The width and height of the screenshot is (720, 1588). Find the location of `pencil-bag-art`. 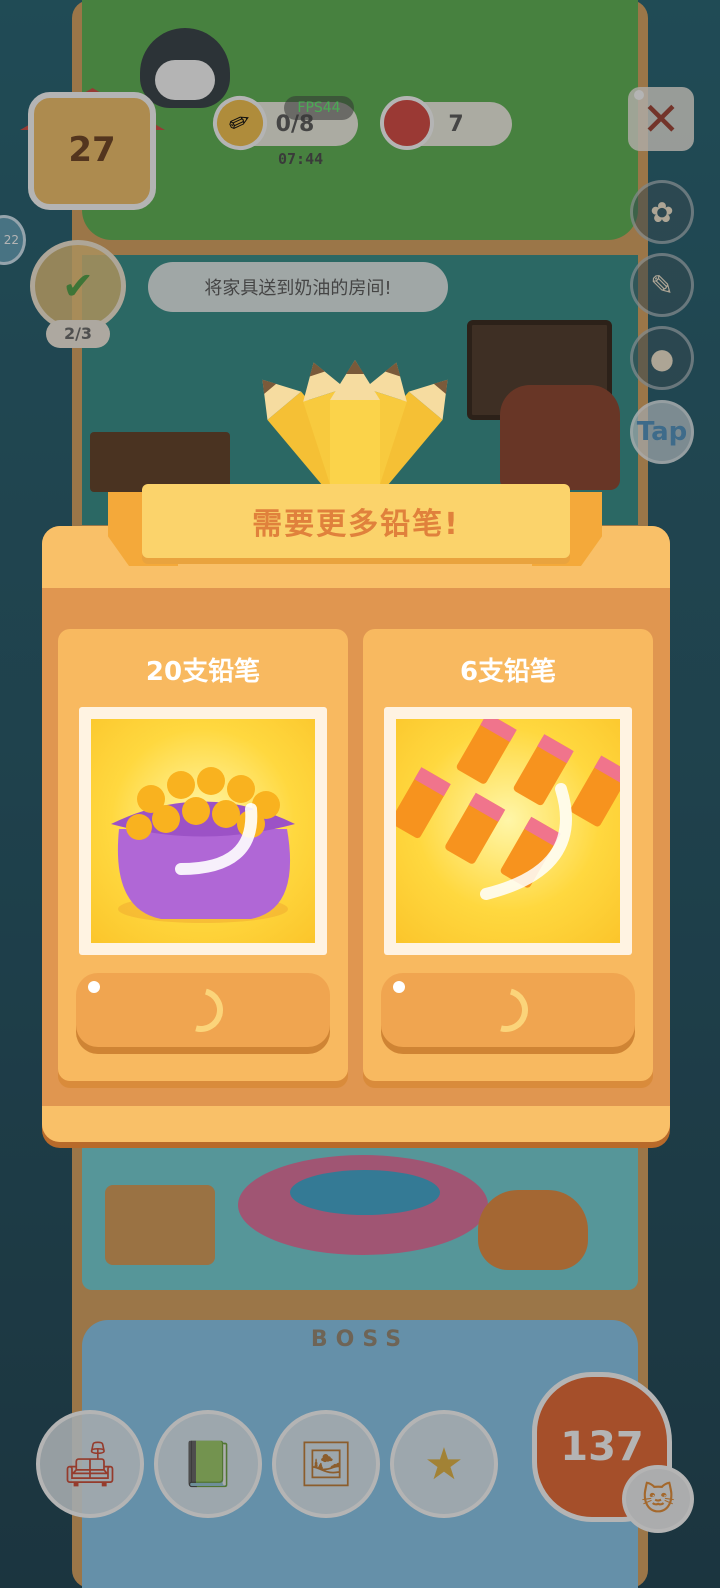

pencil-bag-art is located at coordinates (203, 845).